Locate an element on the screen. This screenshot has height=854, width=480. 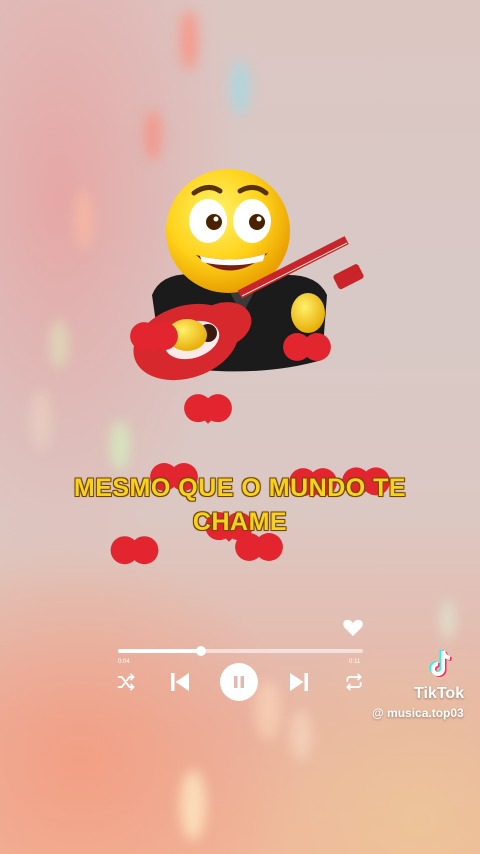
total-time: 0:11 is located at coordinates (355, 662).